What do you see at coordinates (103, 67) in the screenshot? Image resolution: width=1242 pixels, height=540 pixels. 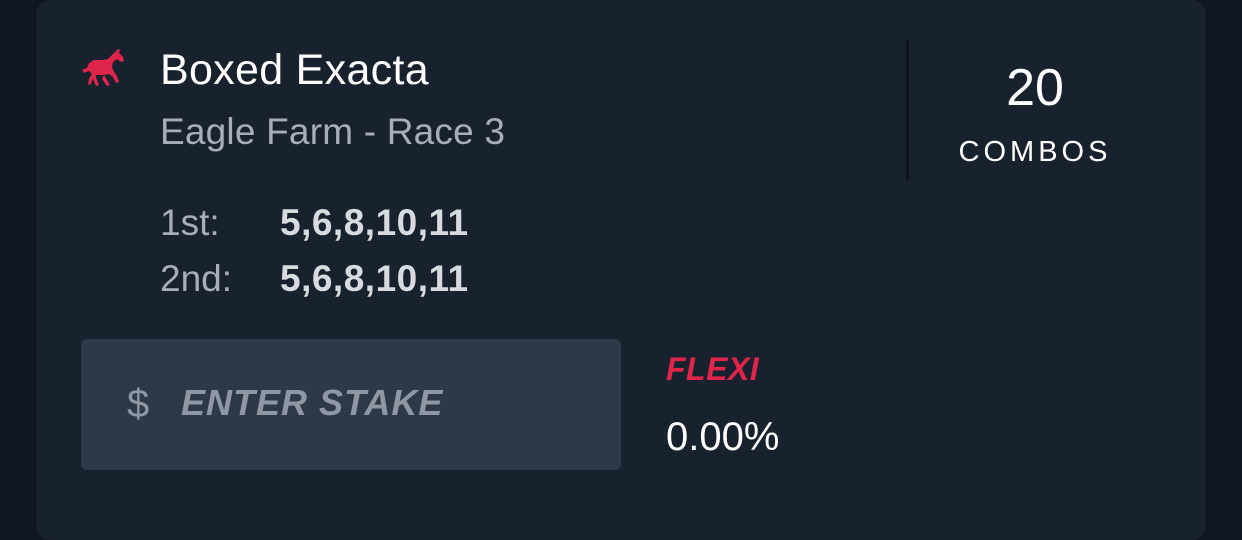 I see `horse-icon` at bounding box center [103, 67].